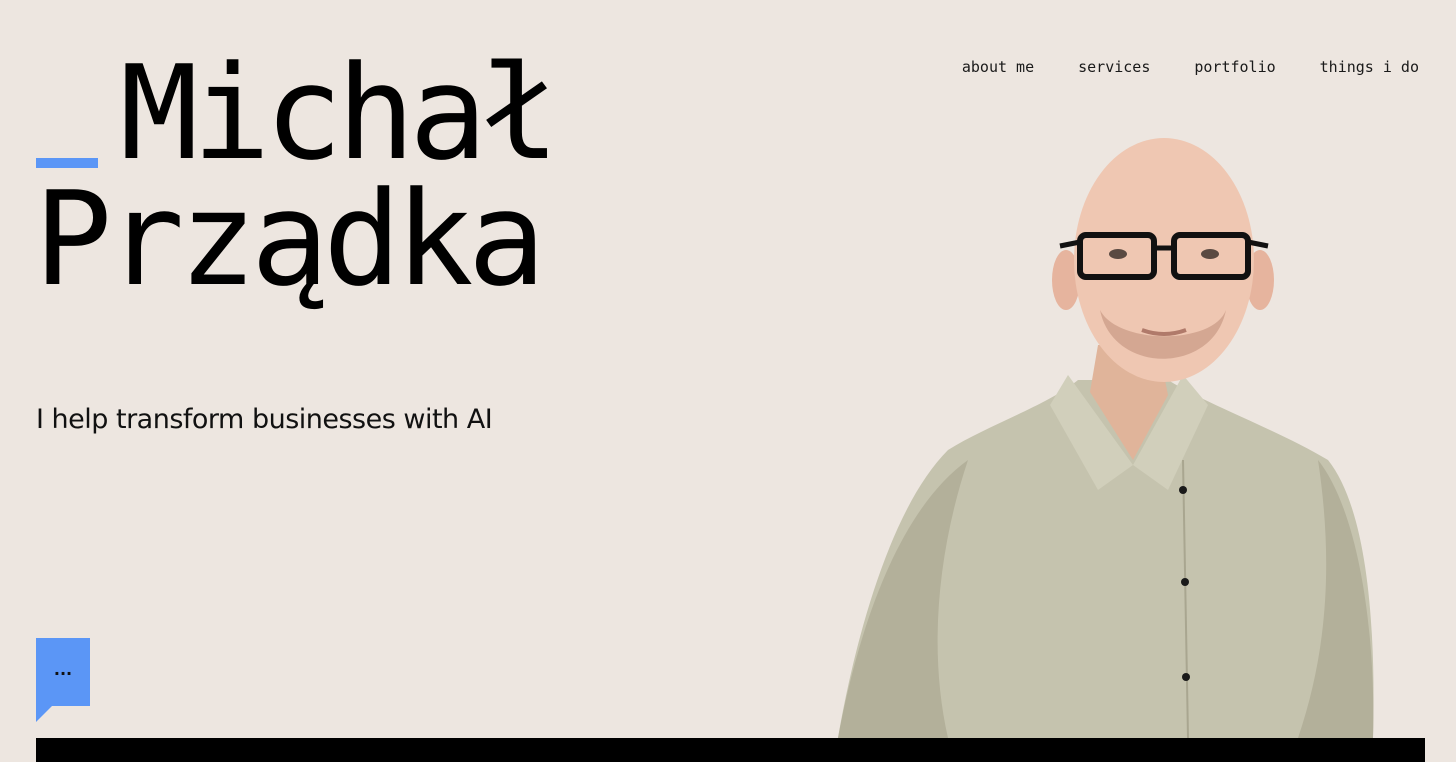 The image size is (1456, 762). I want to click on hero-first-name: Michał, so click(340, 113).